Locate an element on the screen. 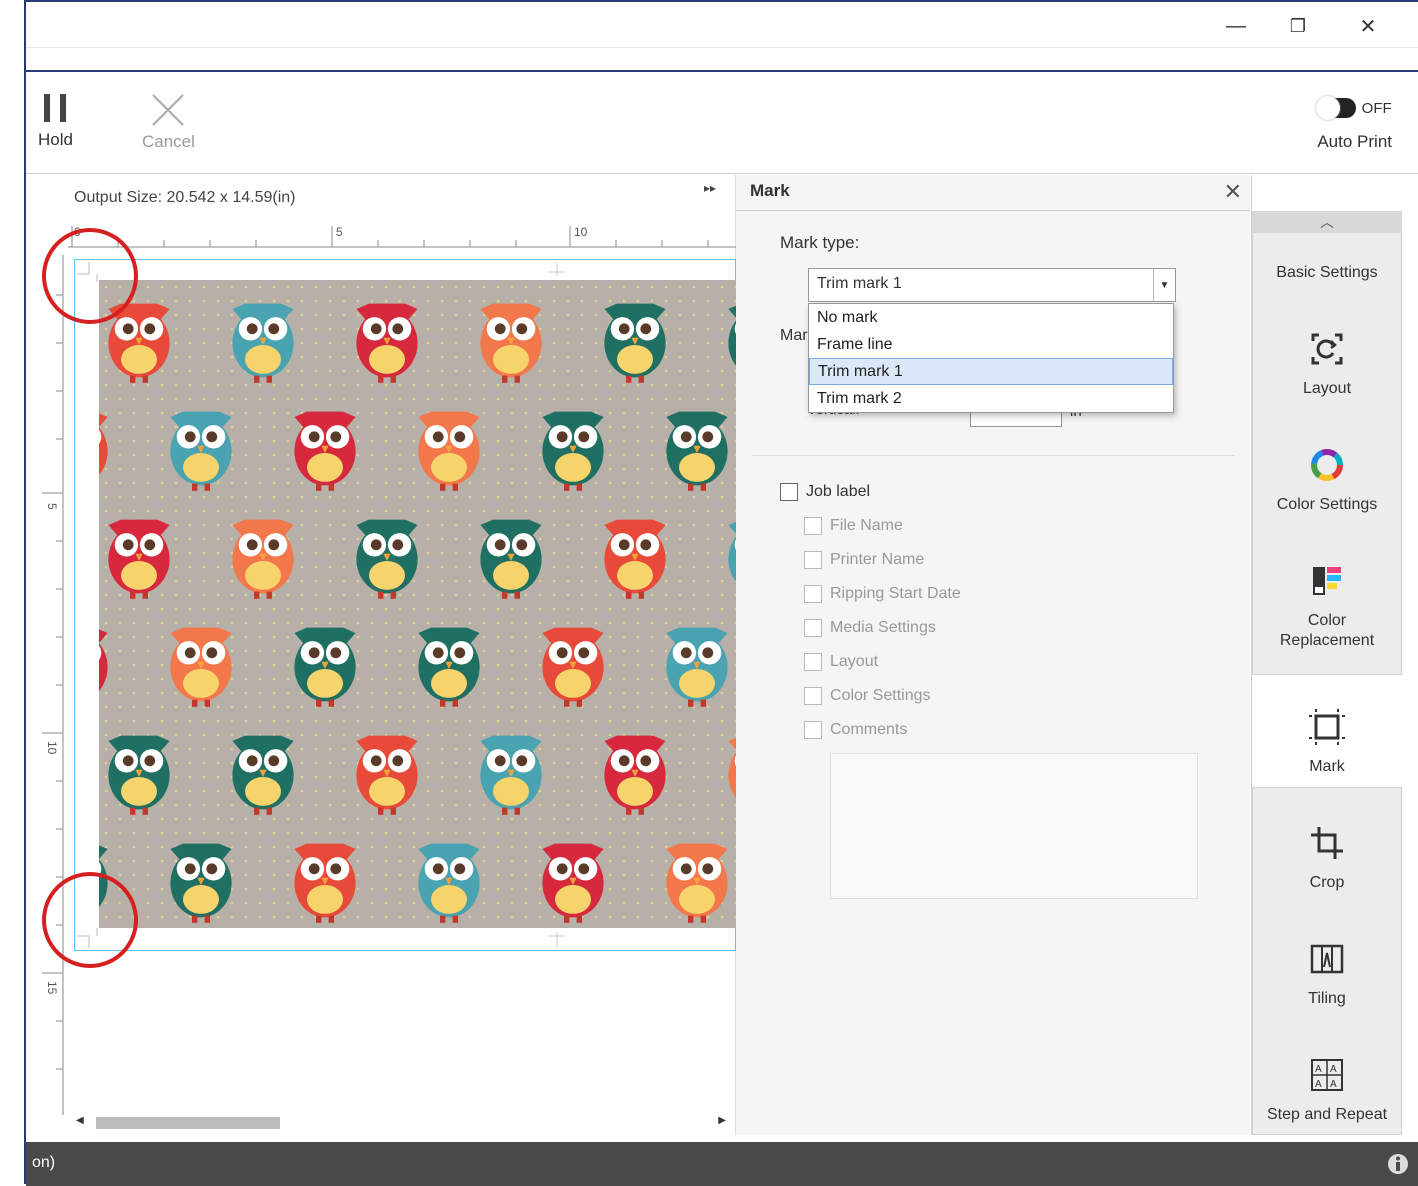 The width and height of the screenshot is (1418, 1186). step-repeat-icon: AAAA is located at coordinates (1327, 1075).